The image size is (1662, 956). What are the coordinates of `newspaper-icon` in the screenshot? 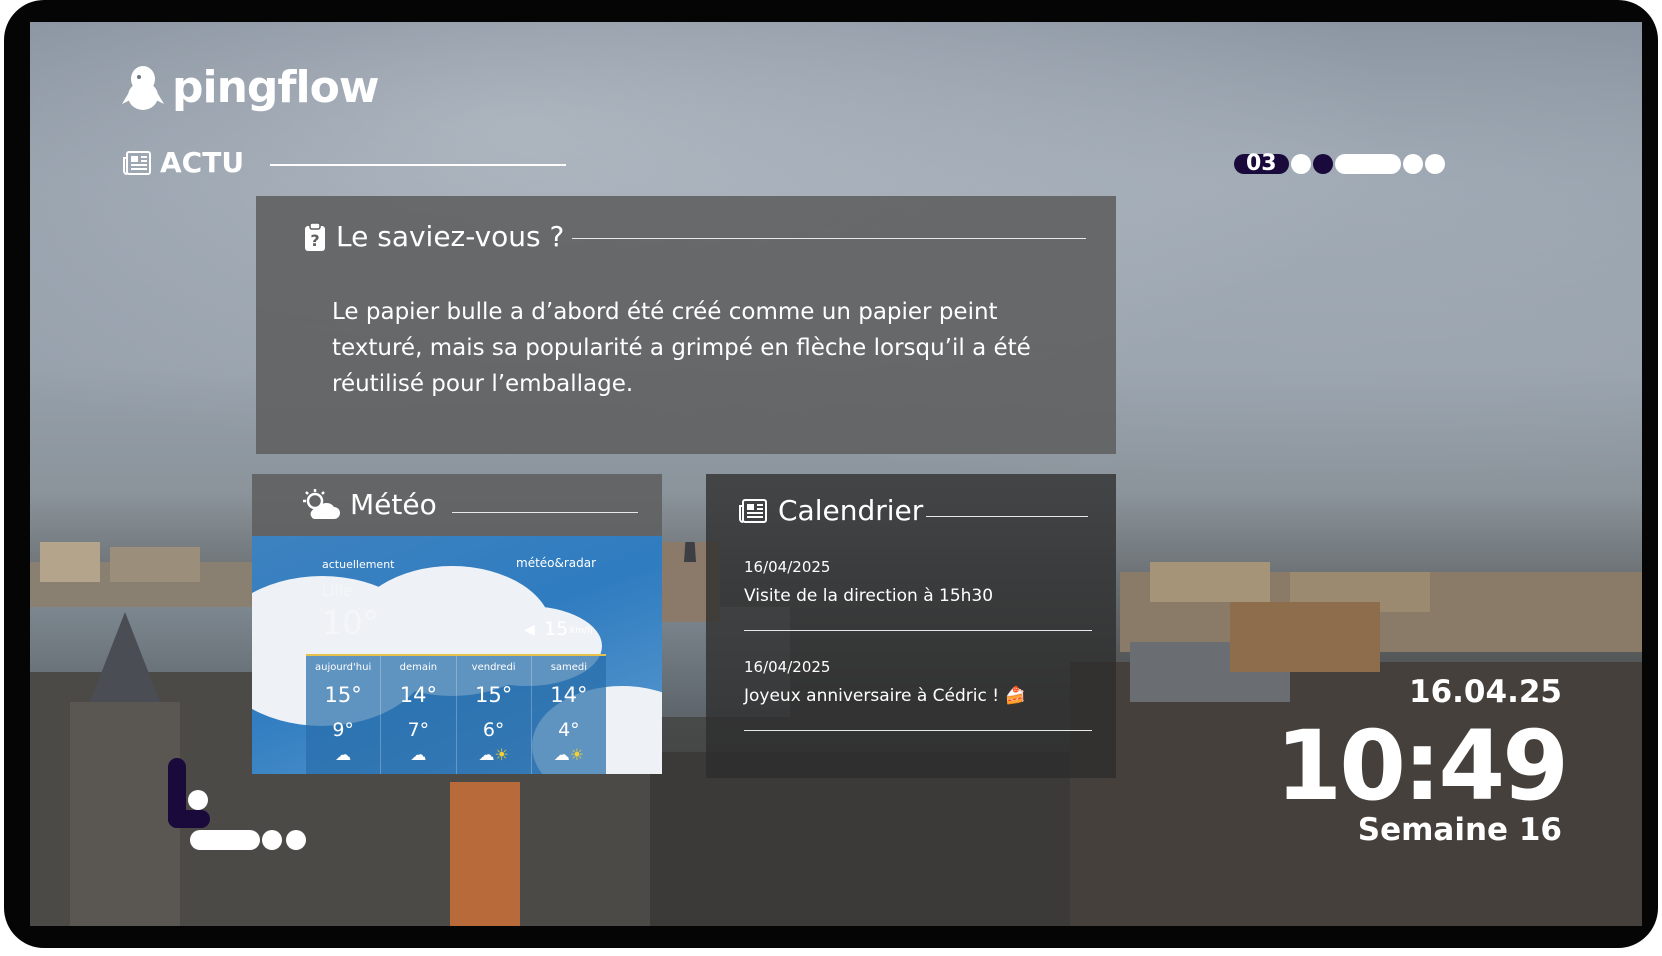 It's located at (137, 162).